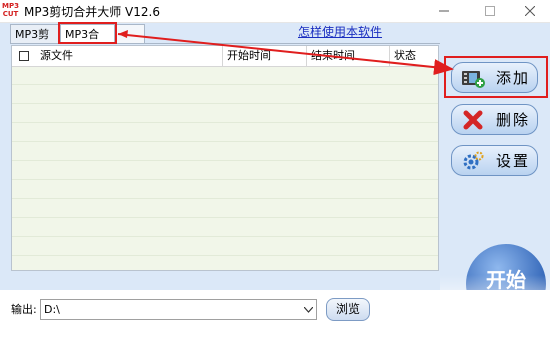 This screenshot has height=344, width=550. I want to click on annotation-arrow, so click(285, 53).